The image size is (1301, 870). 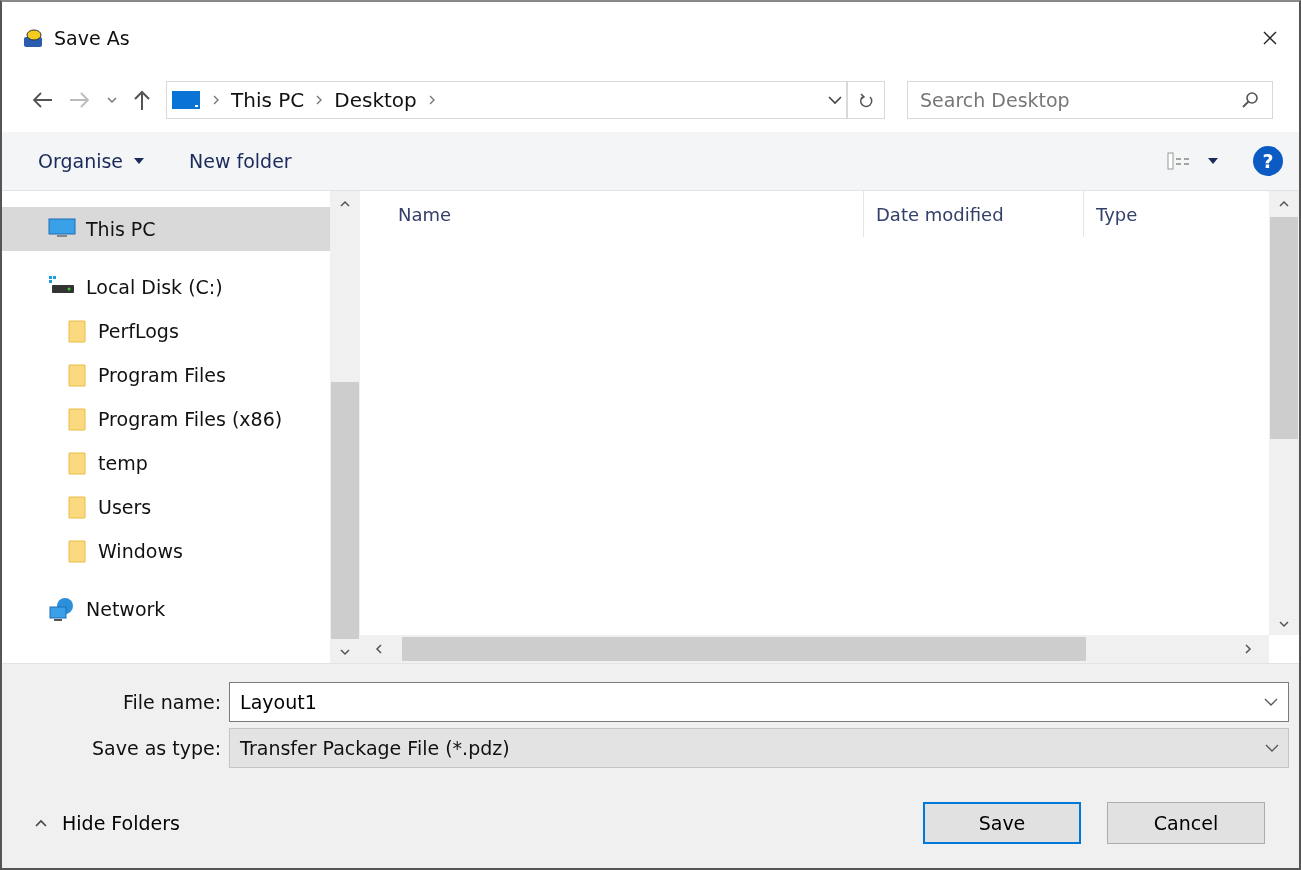 I want to click on column-header: Date modified, so click(x=974, y=214).